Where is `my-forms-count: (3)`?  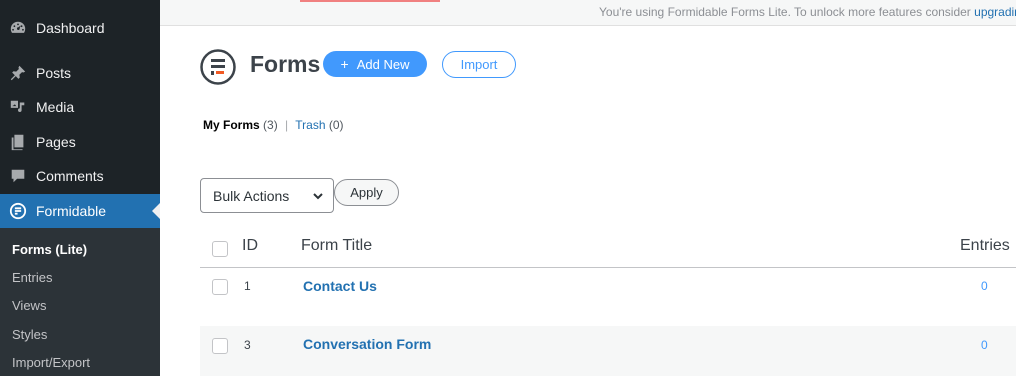 my-forms-count: (3) is located at coordinates (270, 125).